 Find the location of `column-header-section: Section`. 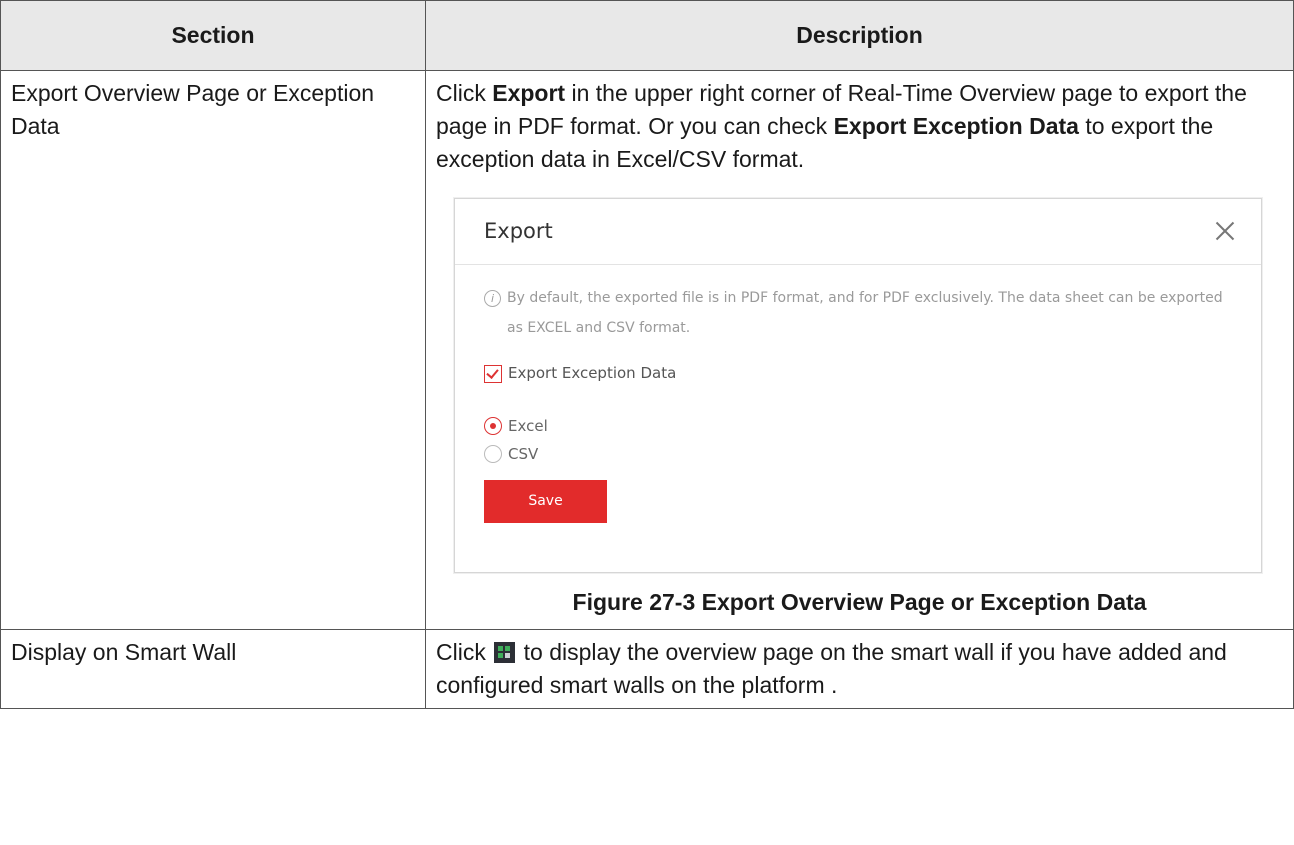

column-header-section: Section is located at coordinates (213, 35).